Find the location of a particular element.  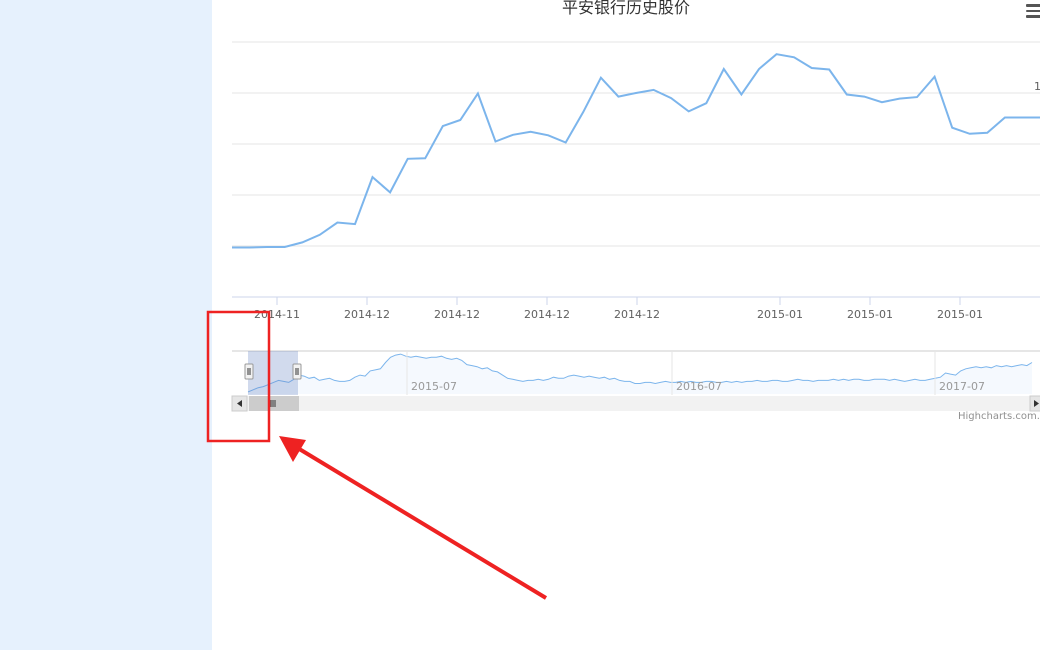

navigator-left-handle is located at coordinates (249, 371).